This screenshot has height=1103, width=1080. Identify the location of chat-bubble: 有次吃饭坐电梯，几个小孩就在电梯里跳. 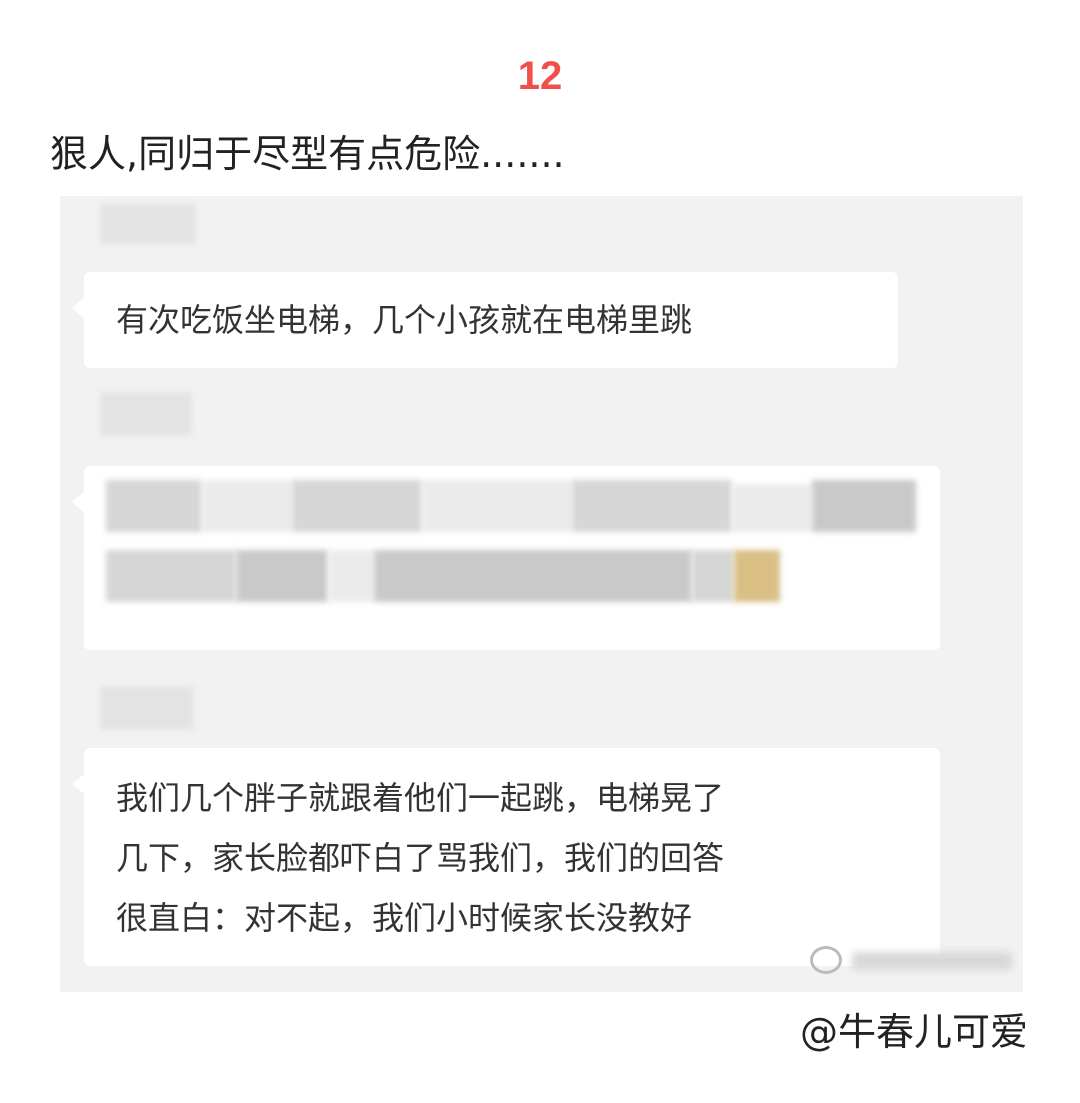
(485, 320).